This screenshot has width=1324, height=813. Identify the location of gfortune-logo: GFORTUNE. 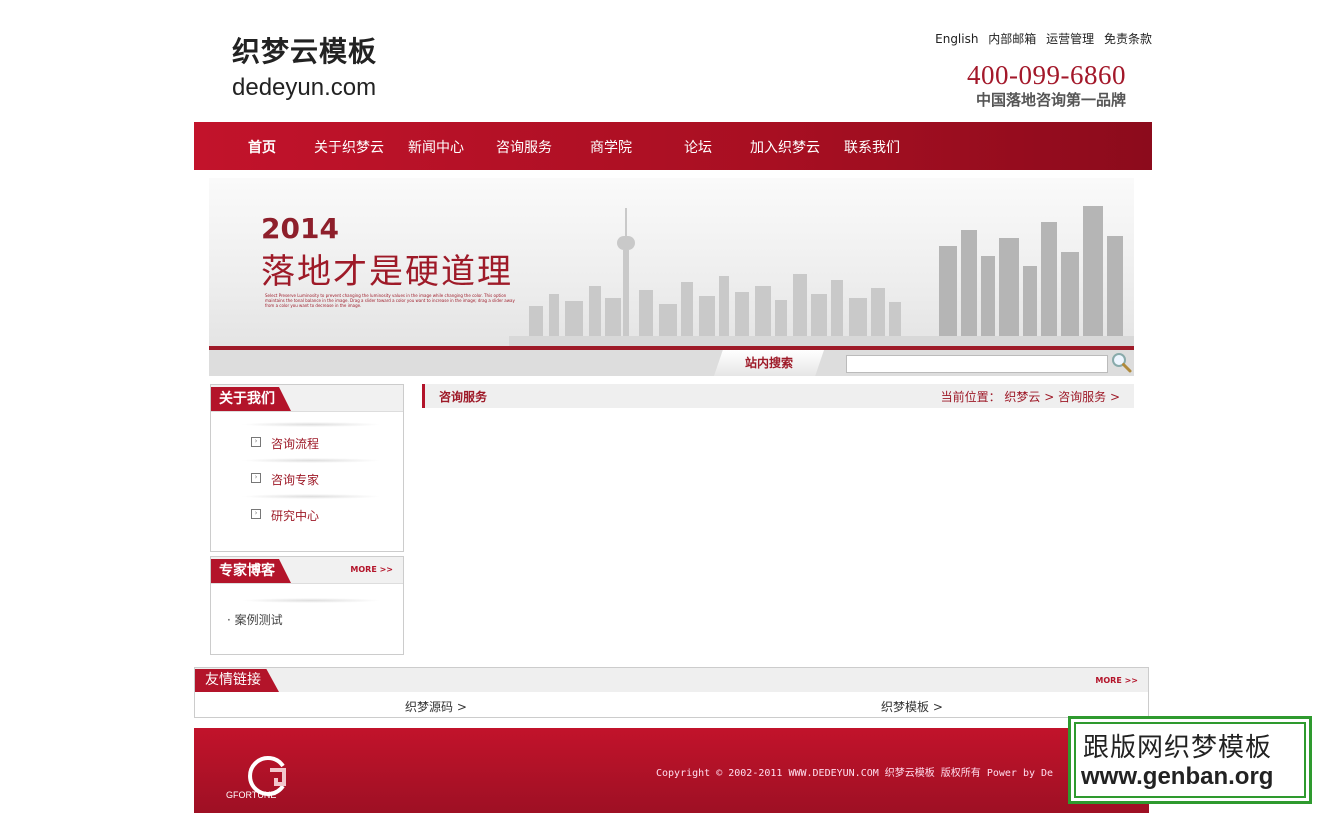
(256, 778).